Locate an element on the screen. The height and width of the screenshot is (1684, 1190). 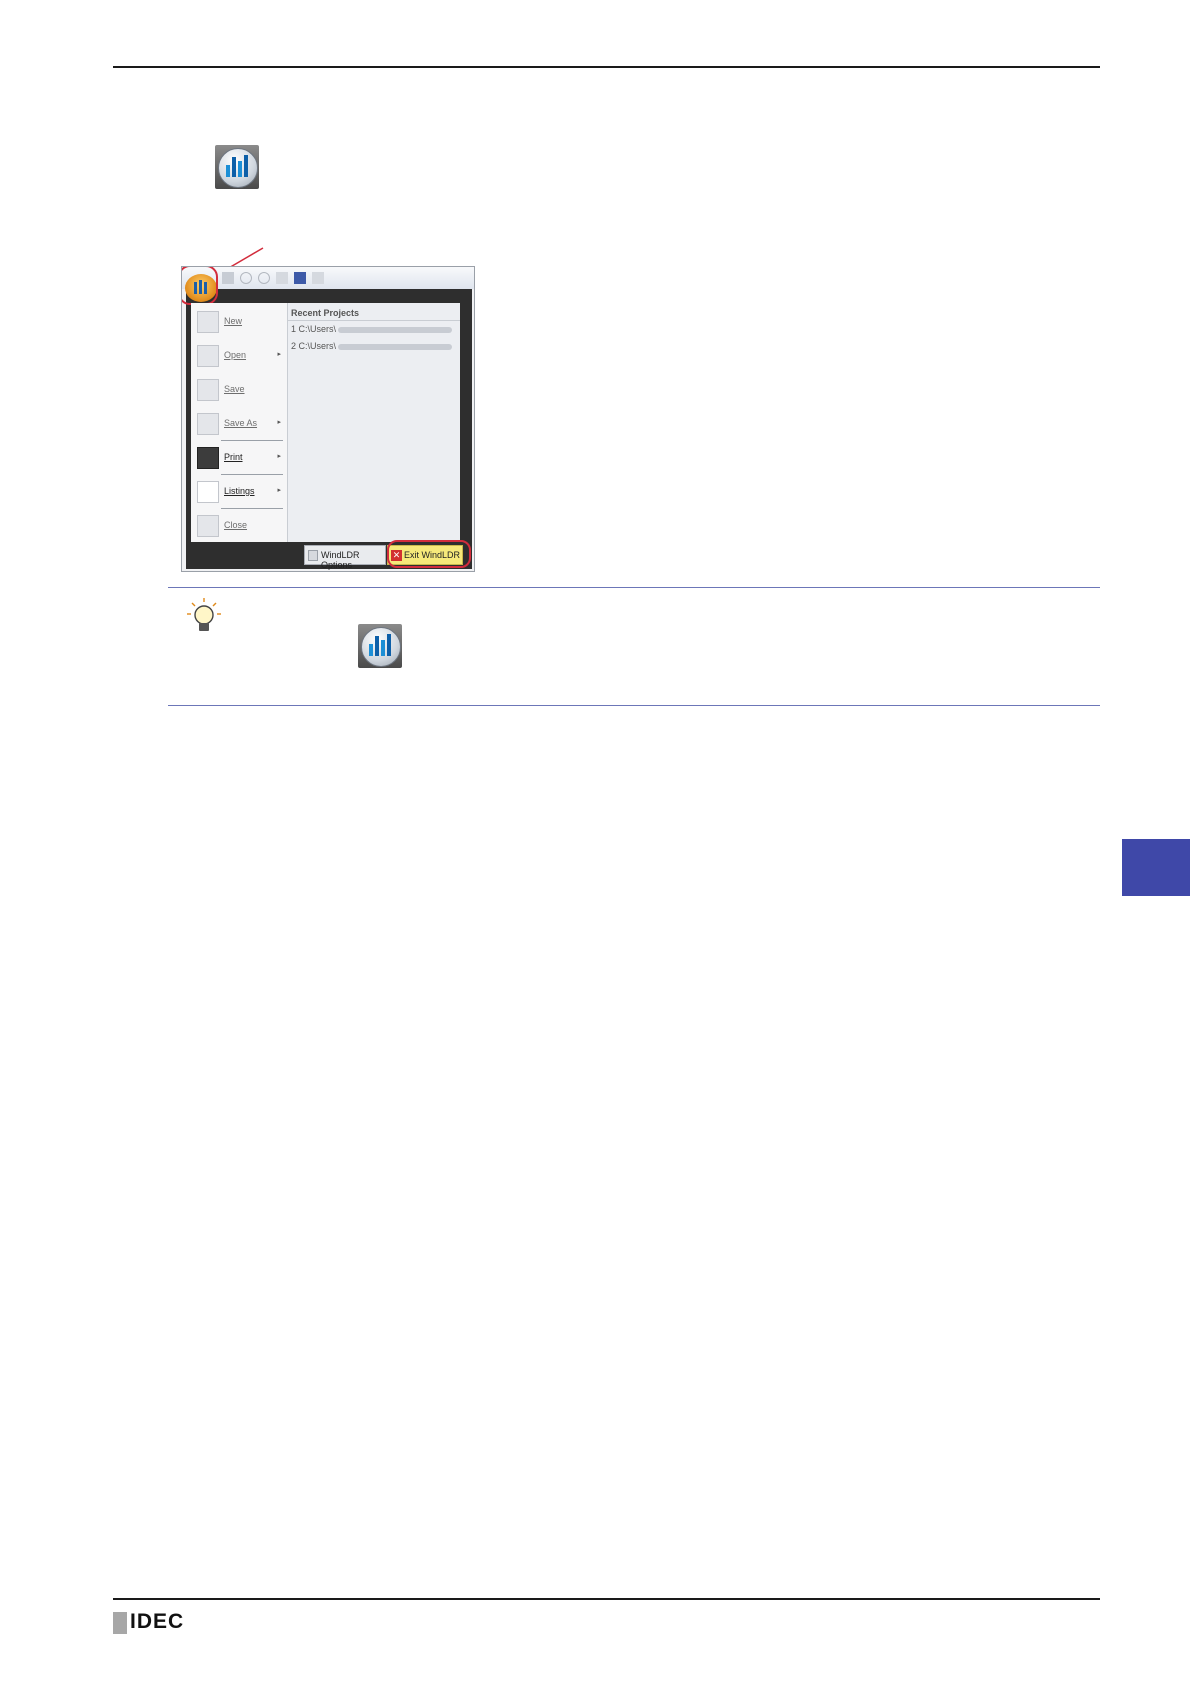
menu-item-open: Open ▸ is located at coordinates (239, 356).